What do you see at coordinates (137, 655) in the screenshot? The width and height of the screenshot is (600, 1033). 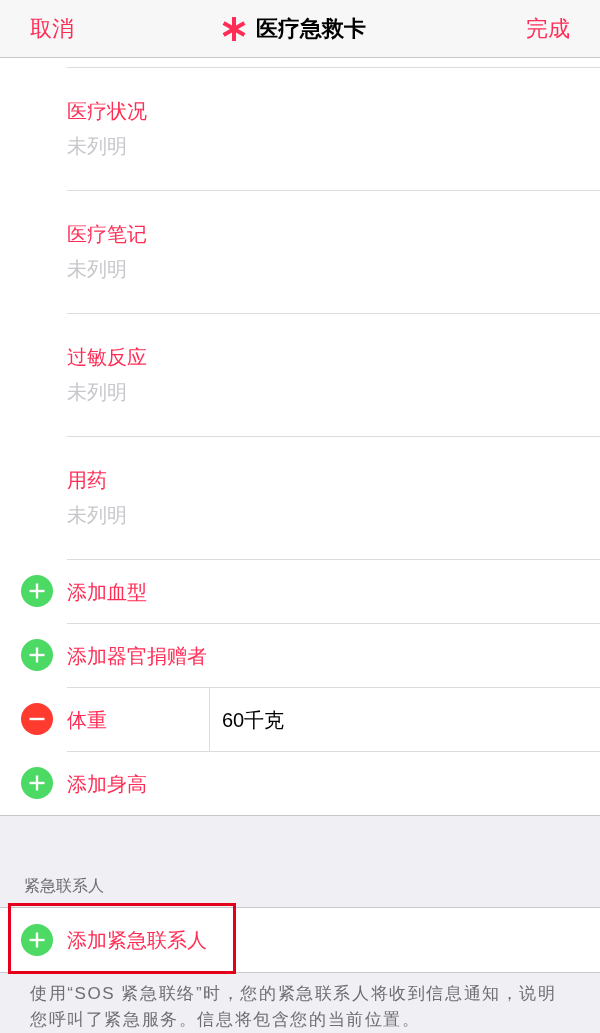 I see `add-item-button: 添加器官捐赠者` at bounding box center [137, 655].